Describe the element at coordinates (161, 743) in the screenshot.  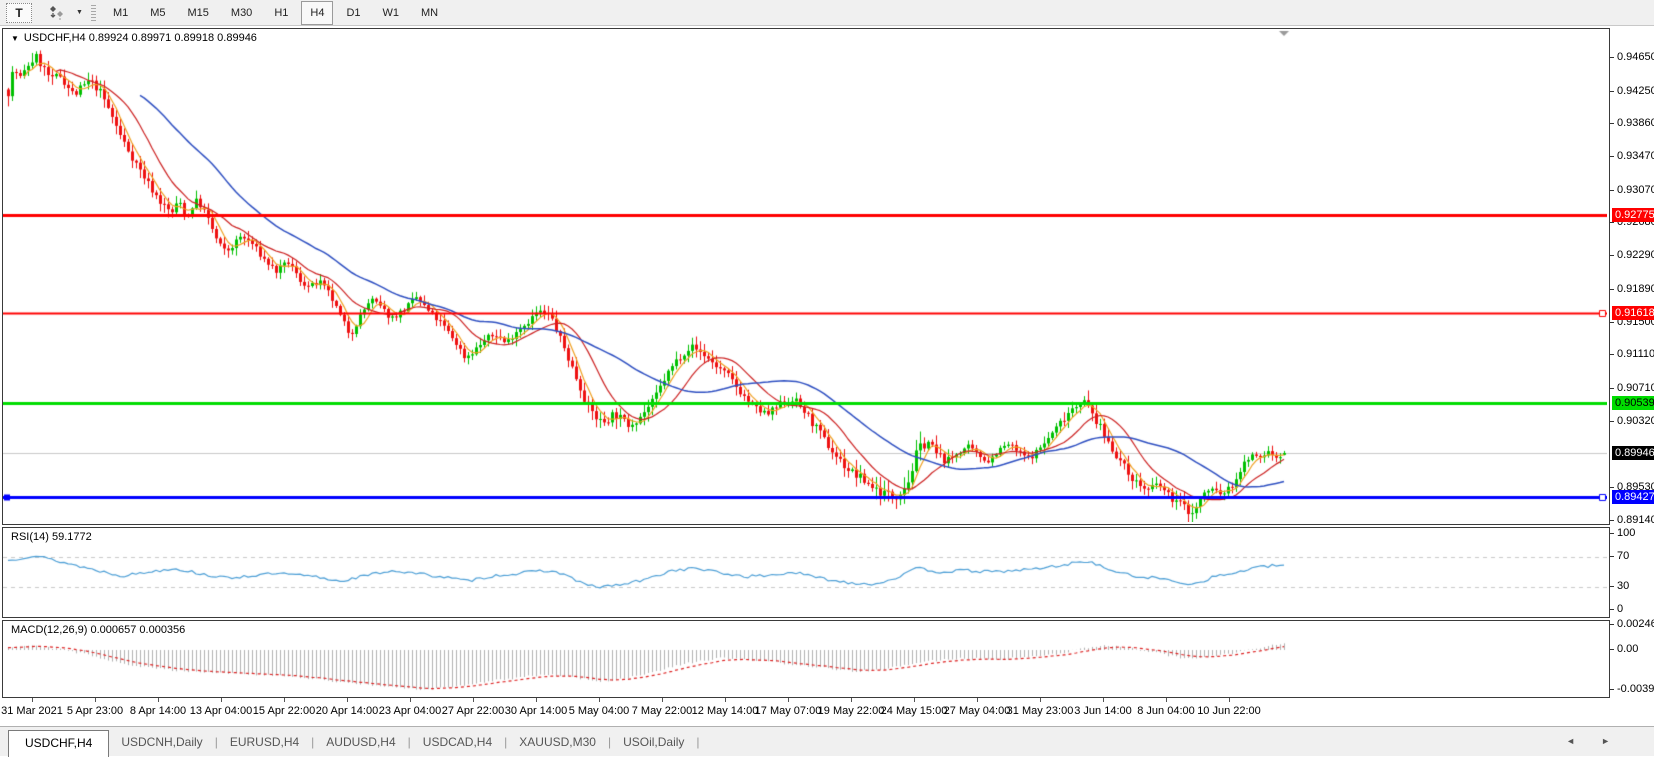
I see `chart-tab-usdcnh: USDCNH,Daily` at that location.